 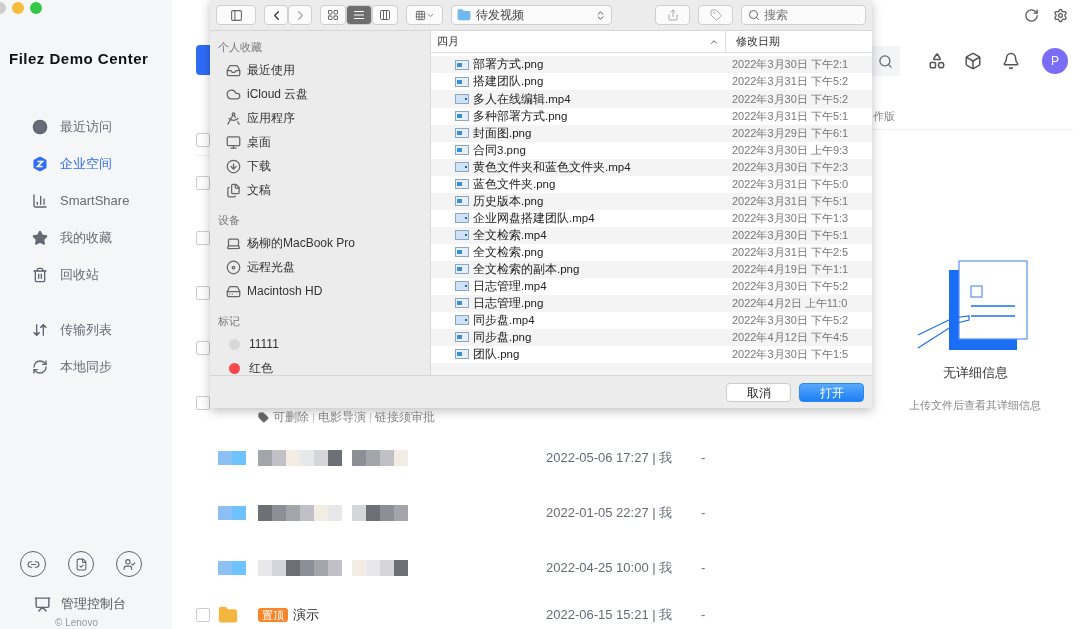 I want to click on empty-hint: 上传文件后查看其详细信息, so click(x=975, y=405).